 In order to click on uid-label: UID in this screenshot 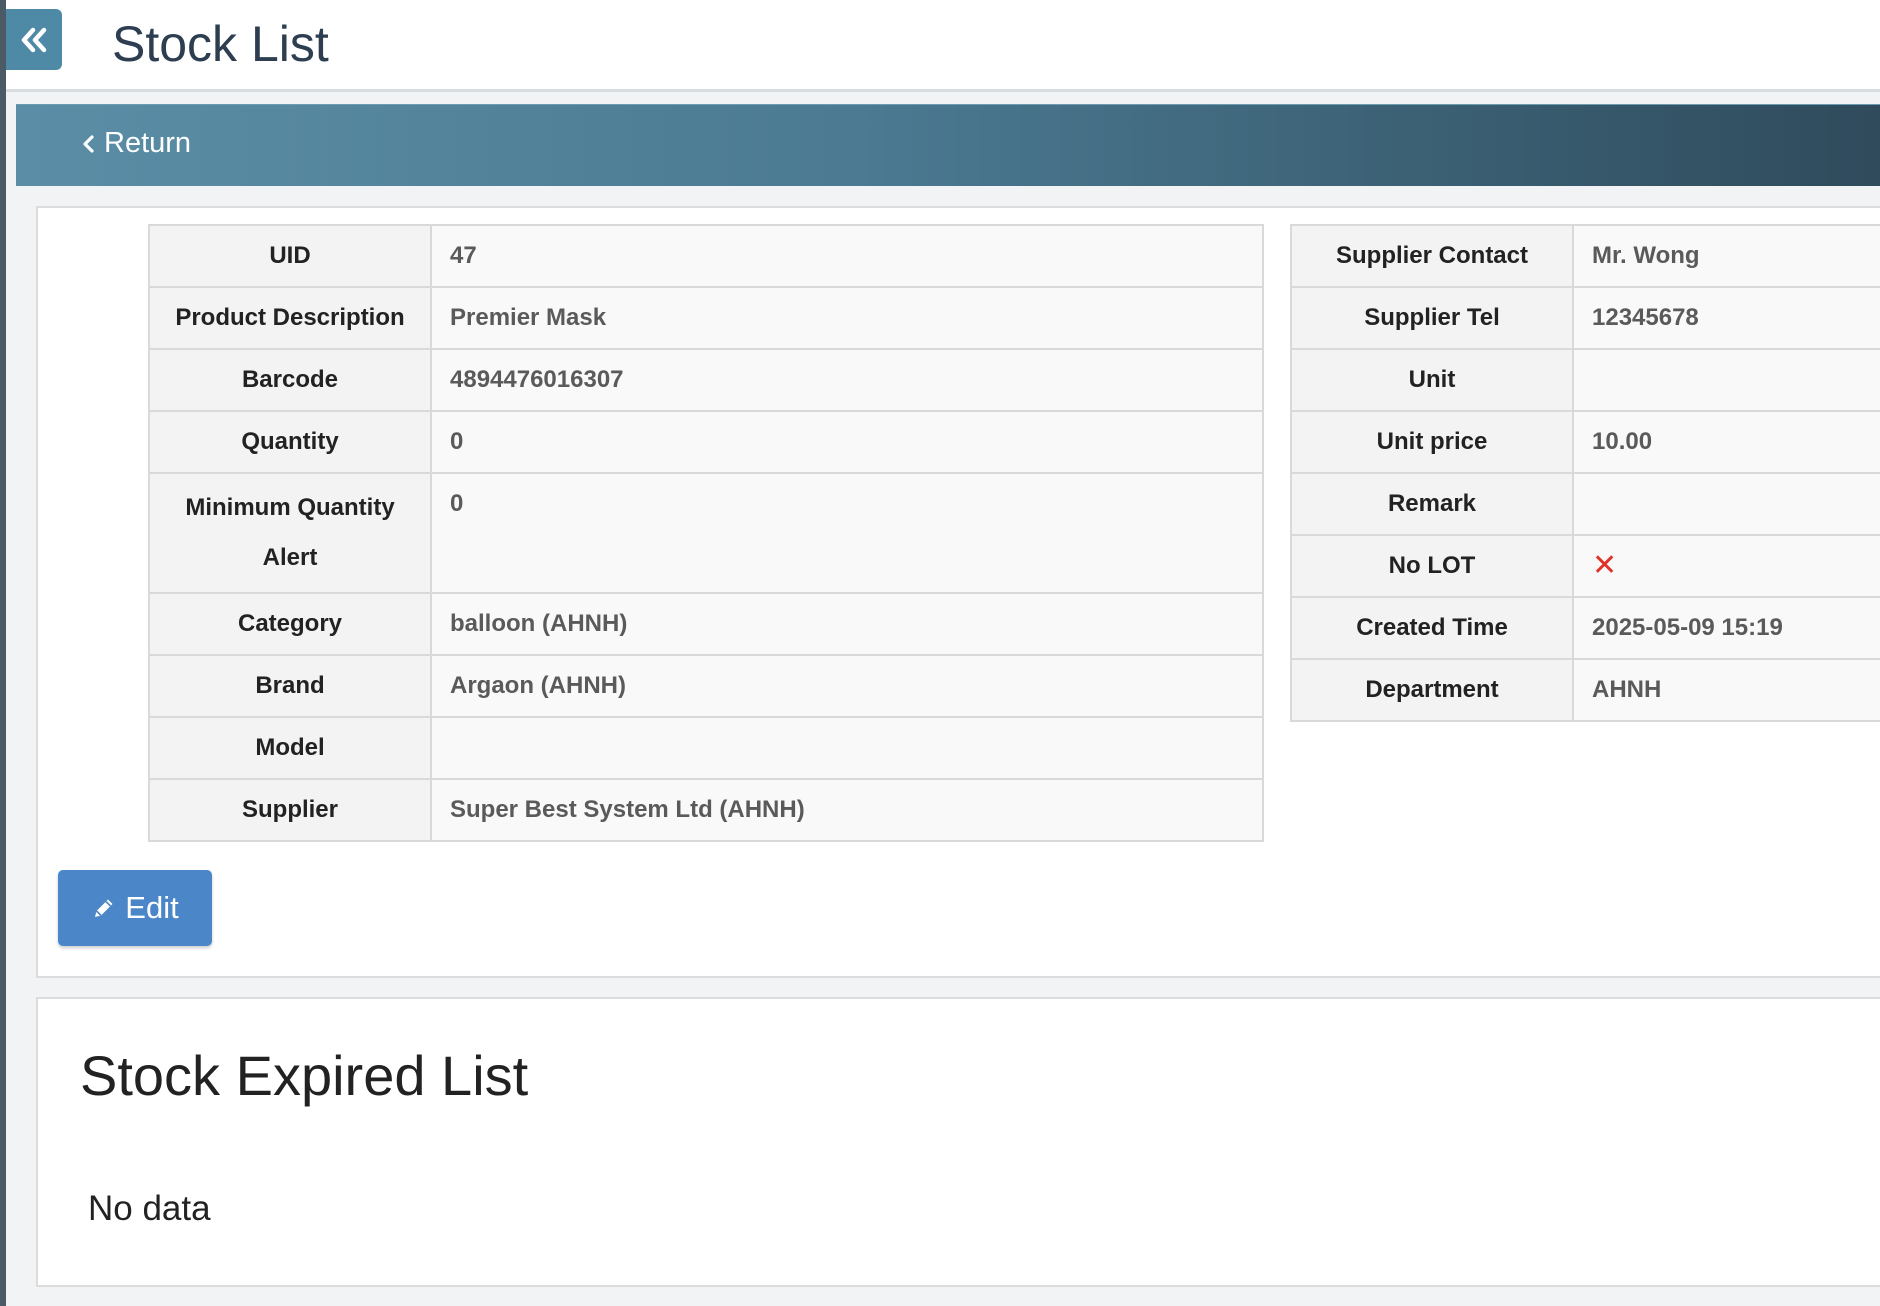, I will do `click(290, 256)`.